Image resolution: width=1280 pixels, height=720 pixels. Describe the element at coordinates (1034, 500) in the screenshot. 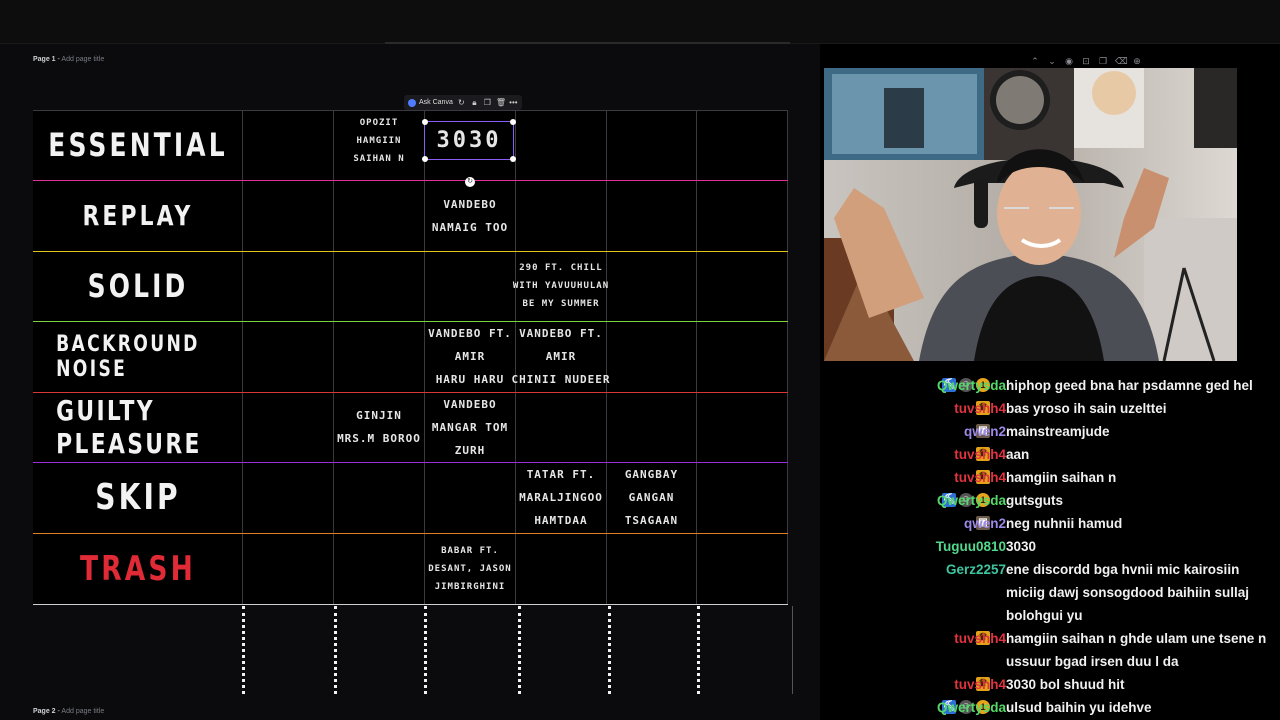

I see `chat-text: gutsguts` at that location.